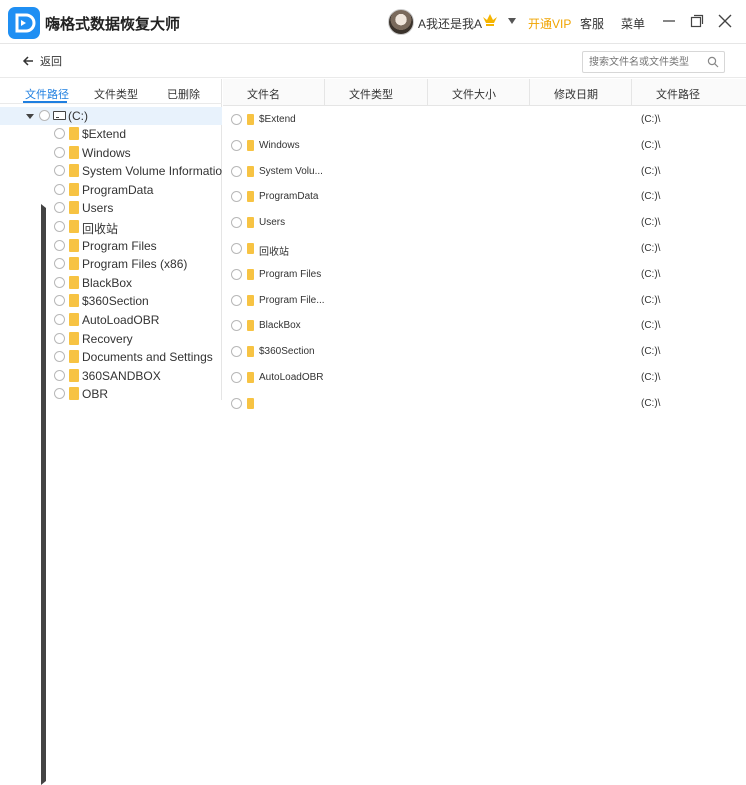 The image size is (746, 785). What do you see at coordinates (47, 94) in the screenshot?
I see `tab-file-path: 文件路径` at bounding box center [47, 94].